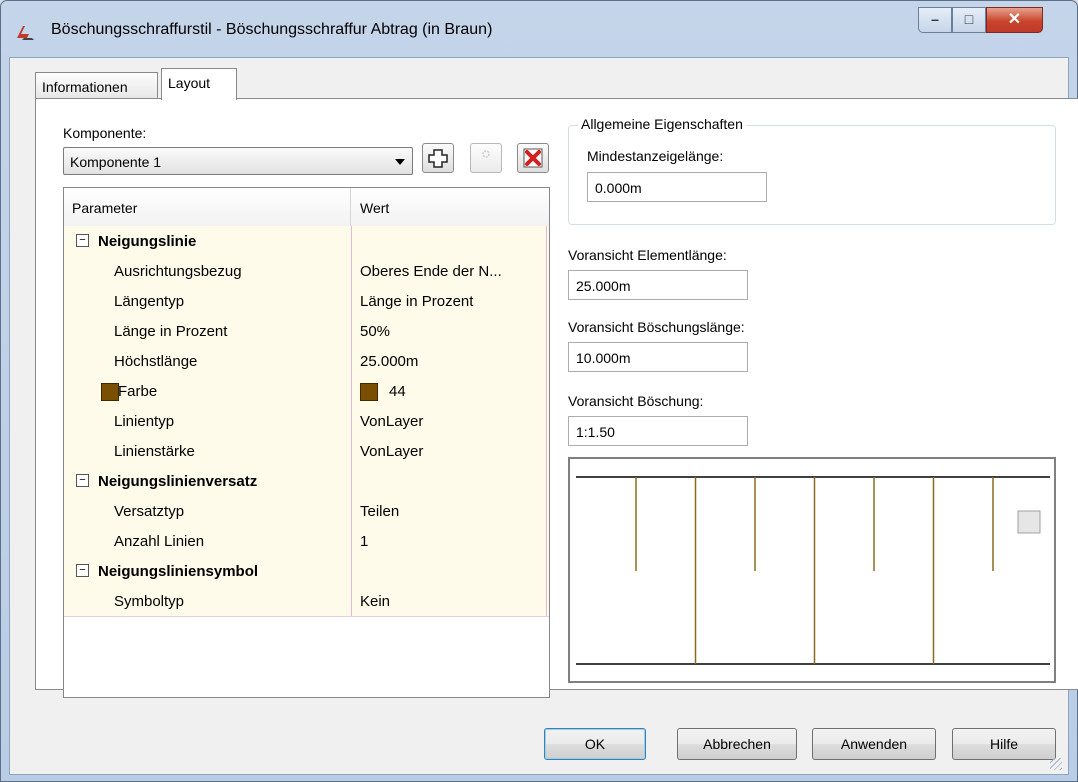 Image resolution: width=1078 pixels, height=782 pixels. What do you see at coordinates (449, 331) in the screenshot?
I see `value-cell: 50%` at bounding box center [449, 331].